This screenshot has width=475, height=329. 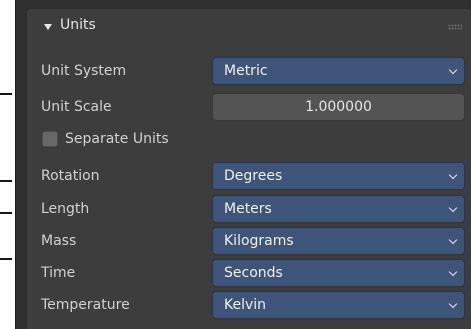 What do you see at coordinates (65, 209) in the screenshot?
I see `length-label: Length` at bounding box center [65, 209].